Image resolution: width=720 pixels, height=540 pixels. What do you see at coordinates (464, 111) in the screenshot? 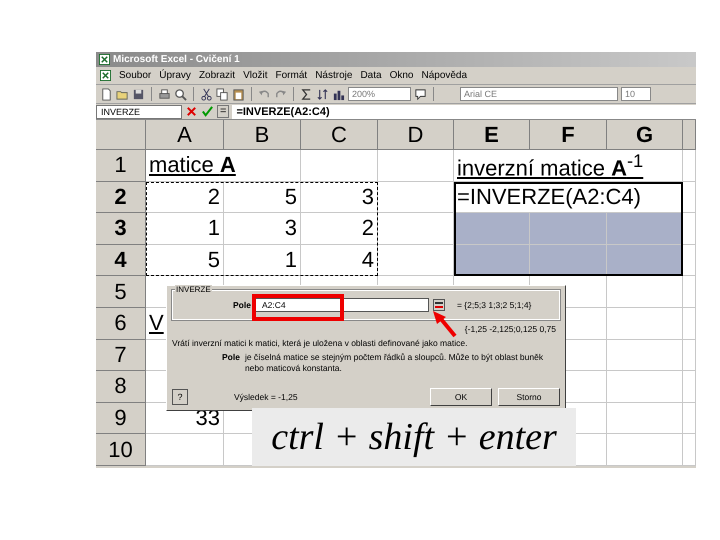
I see `formula-field: =INVERZE(A2:C4)` at bounding box center [464, 111].